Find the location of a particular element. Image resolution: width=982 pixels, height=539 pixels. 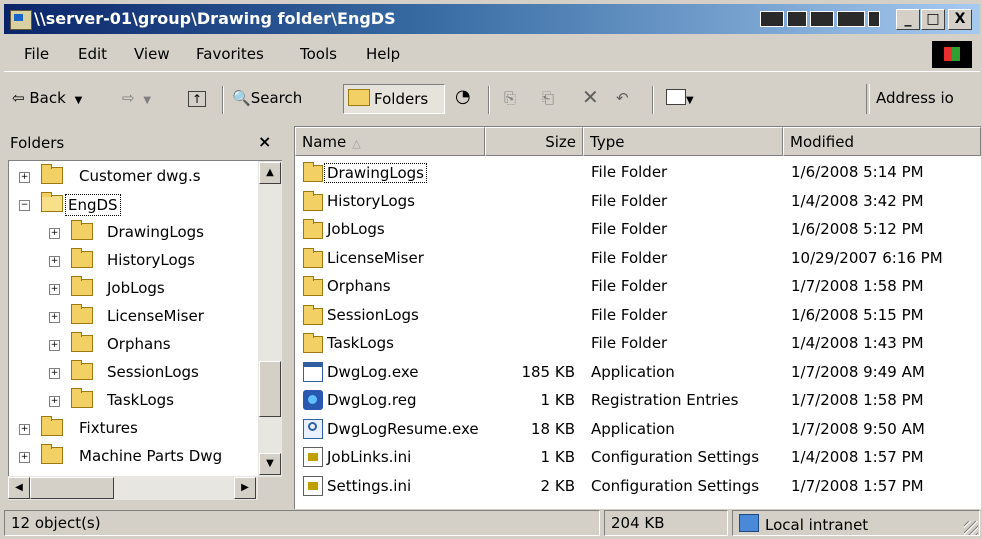

exe-icon is located at coordinates (313, 371).